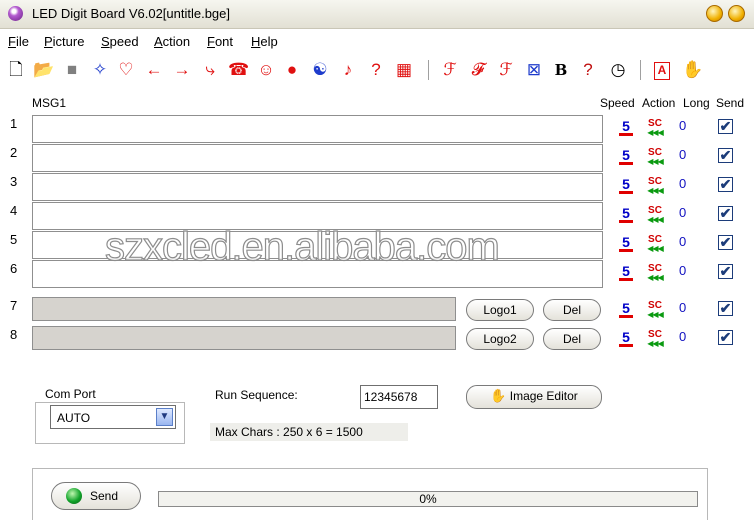 The image size is (754, 520). What do you see at coordinates (640, 70) in the screenshot?
I see `toolbar-separator` at bounding box center [640, 70].